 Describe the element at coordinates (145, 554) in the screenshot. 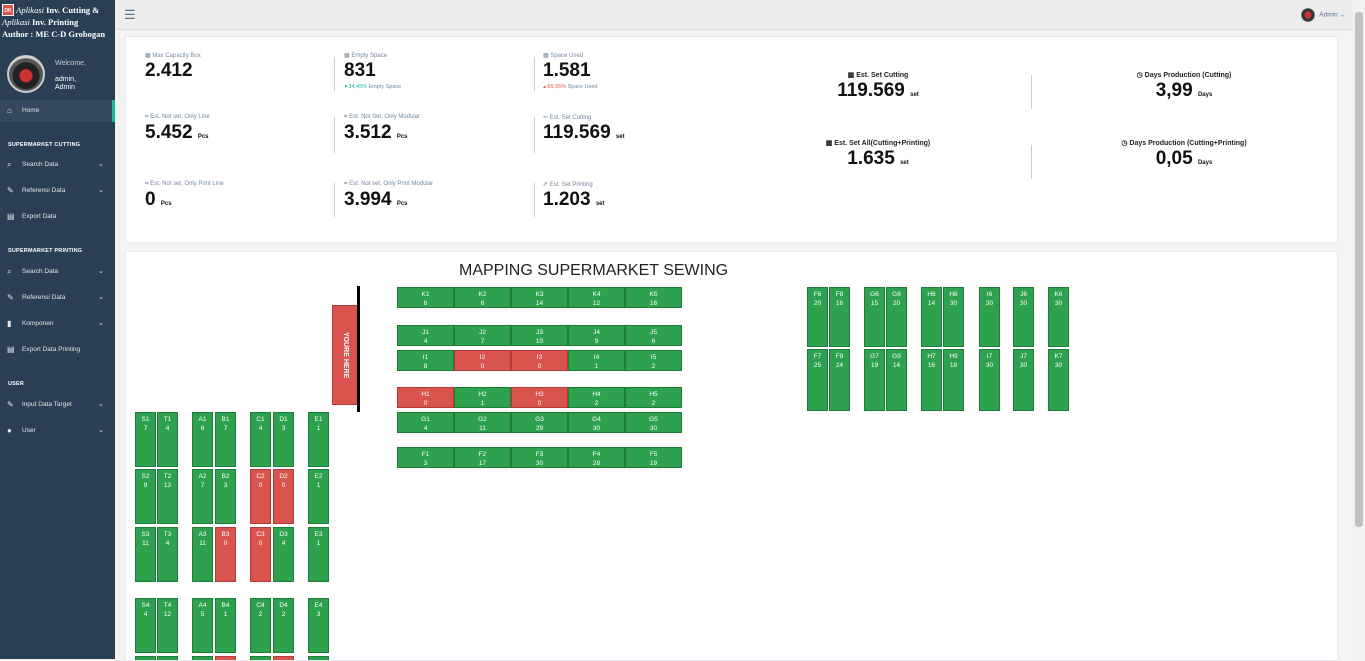

I see `map-cell-s3: S3 11` at that location.